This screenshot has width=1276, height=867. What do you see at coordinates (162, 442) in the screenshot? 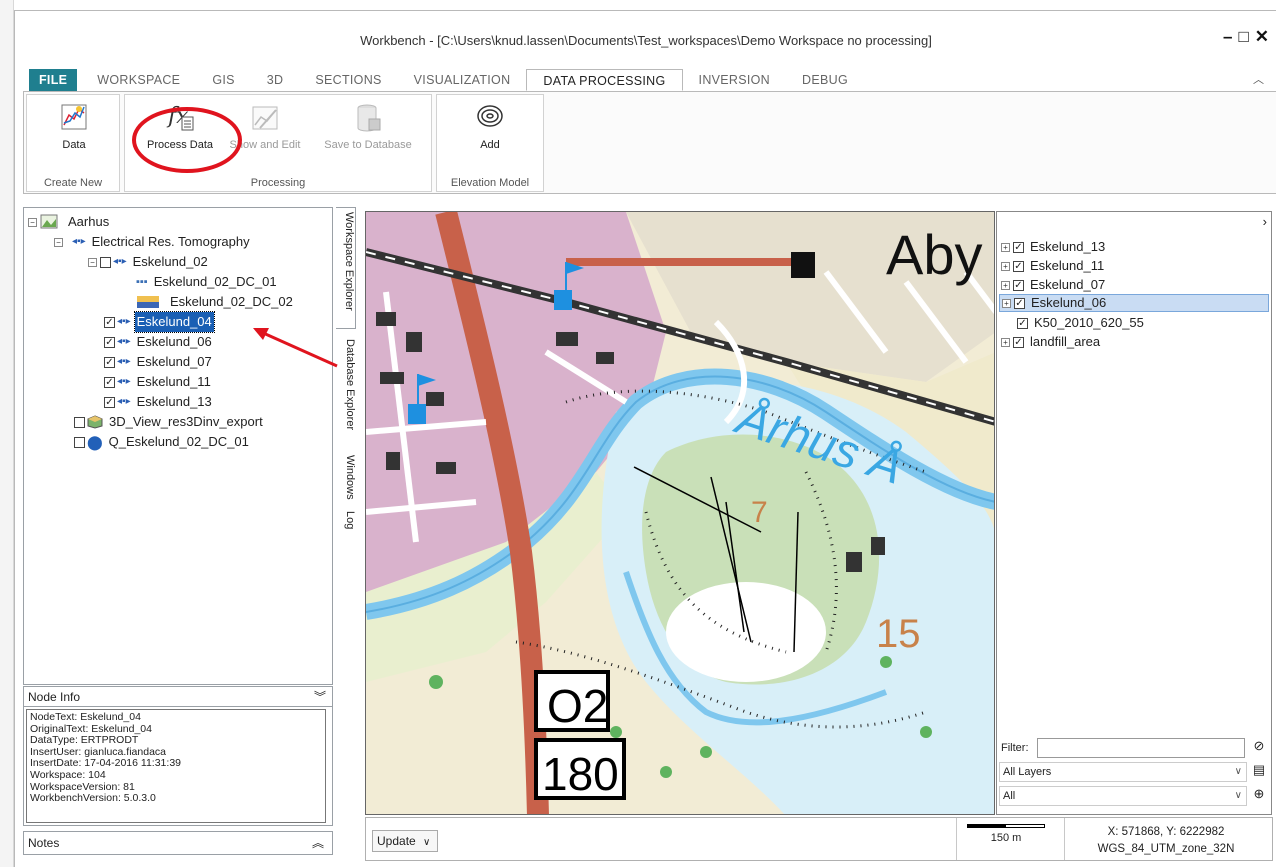
I see `tree-node-q-eskelund: ⬤ Q_Eskelund_02_DC_01` at bounding box center [162, 442].